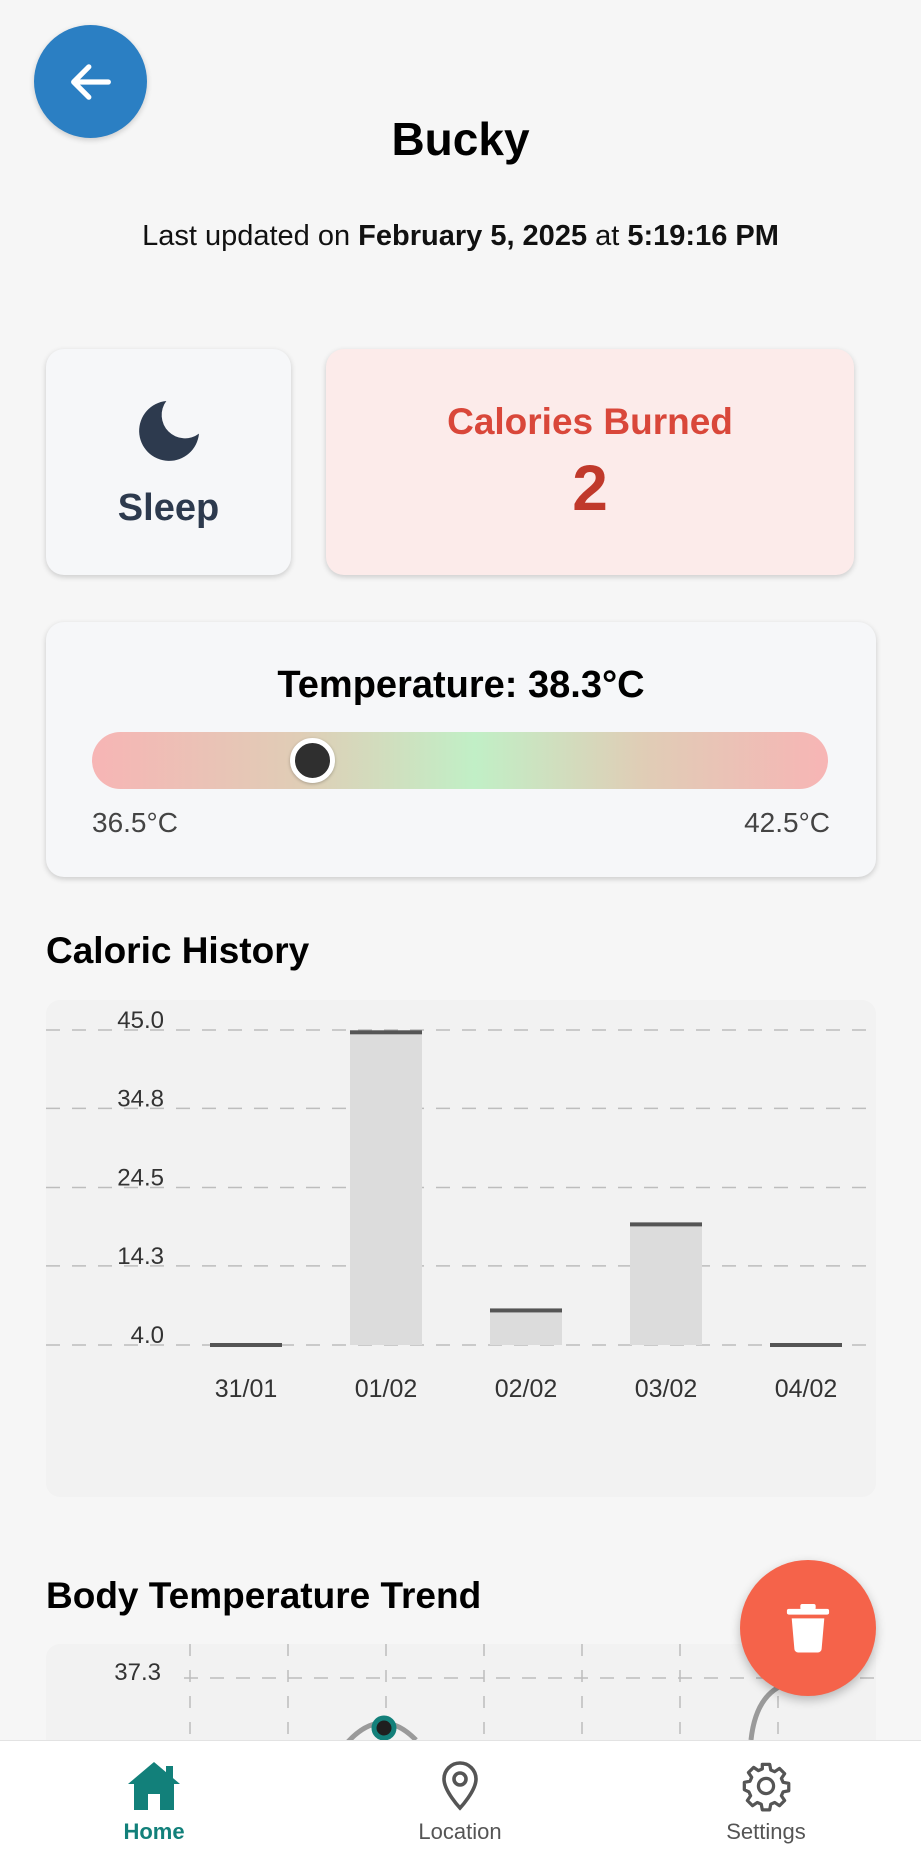  Describe the element at coordinates (473, 236) in the screenshot. I see `updated-date: February 5, 2025` at that location.